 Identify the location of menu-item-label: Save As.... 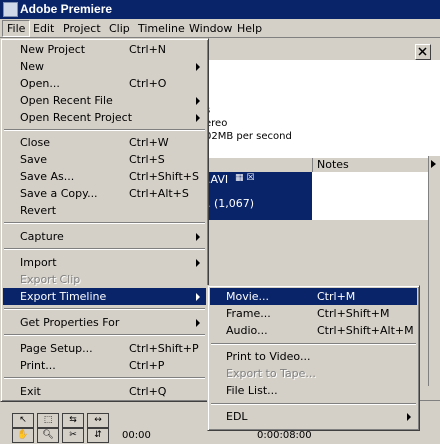
(47, 176).